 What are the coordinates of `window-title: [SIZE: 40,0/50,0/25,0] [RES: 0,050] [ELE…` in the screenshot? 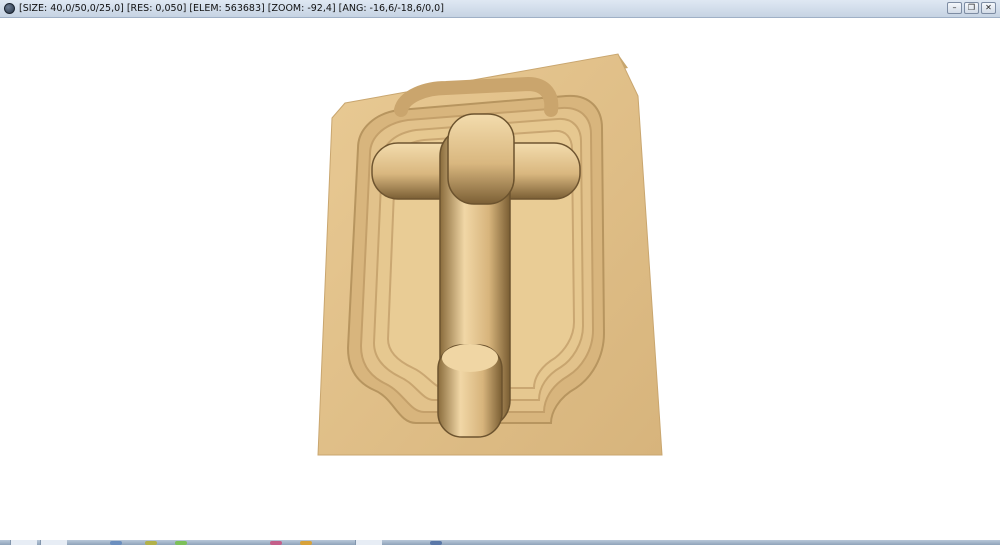 It's located at (231, 8).